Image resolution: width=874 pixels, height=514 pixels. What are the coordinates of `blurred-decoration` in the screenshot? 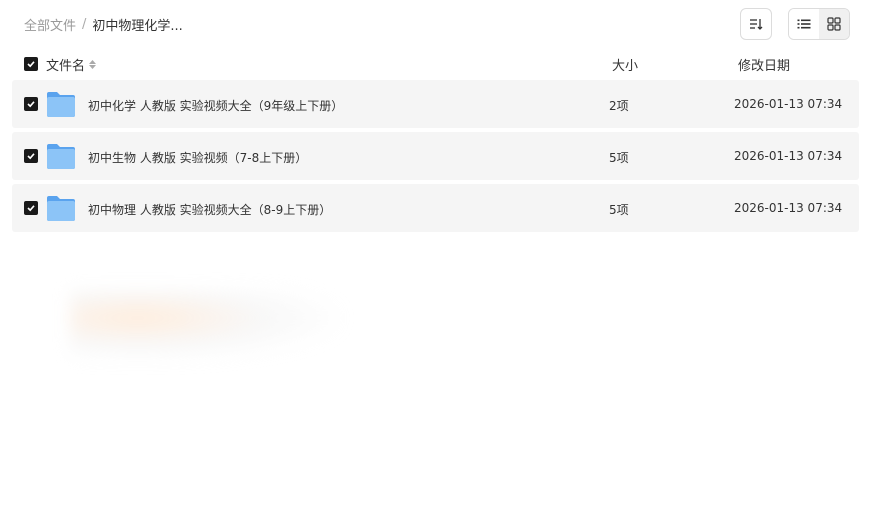 It's located at (205, 325).